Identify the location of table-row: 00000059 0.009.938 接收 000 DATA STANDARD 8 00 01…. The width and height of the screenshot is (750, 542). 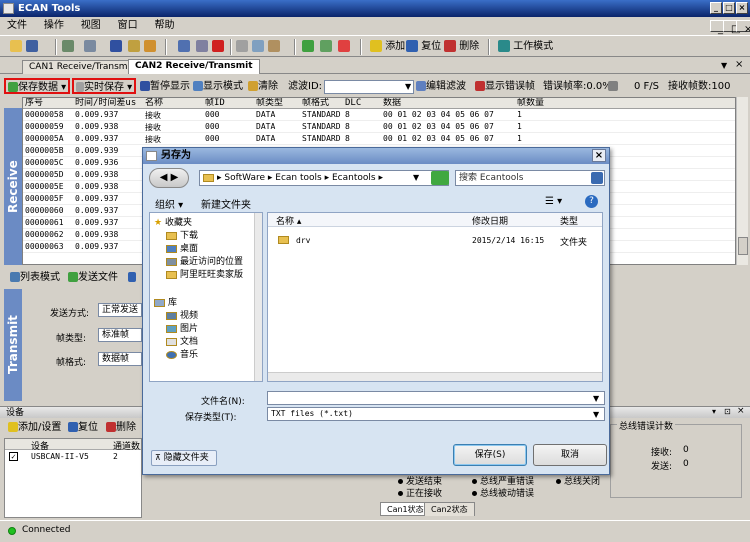
(379, 127).